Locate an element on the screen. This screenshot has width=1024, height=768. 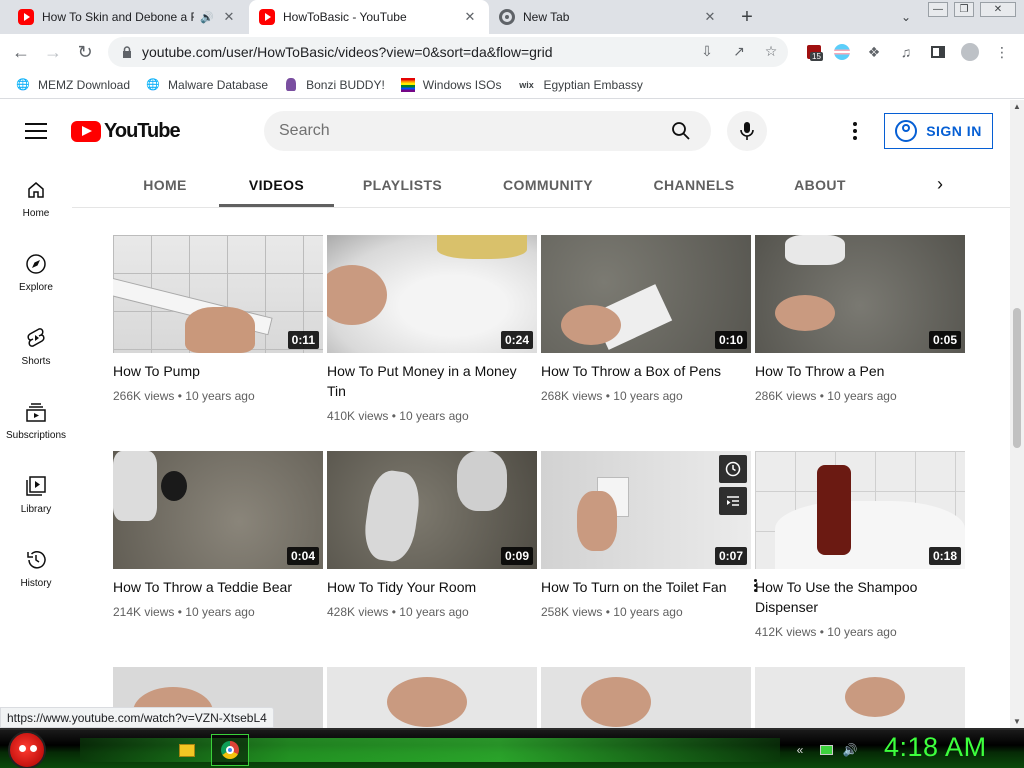
forward-button: → is located at coordinates (53, 52).